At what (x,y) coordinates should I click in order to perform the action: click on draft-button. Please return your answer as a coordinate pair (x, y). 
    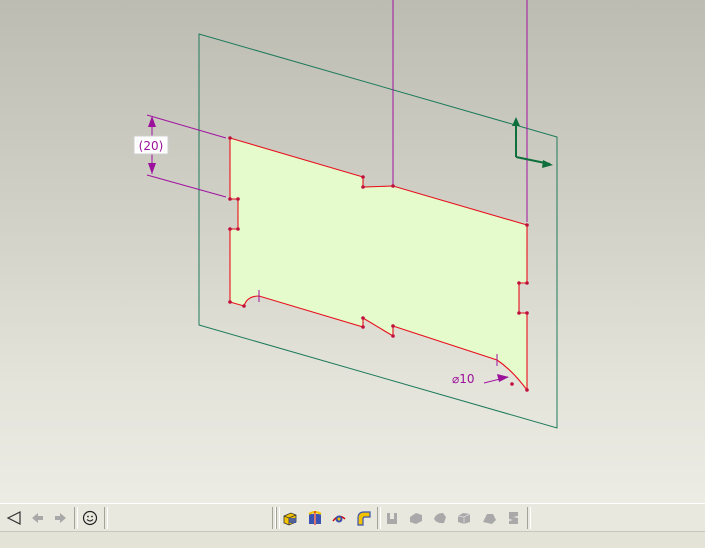
    Looking at the image, I should click on (464, 518).